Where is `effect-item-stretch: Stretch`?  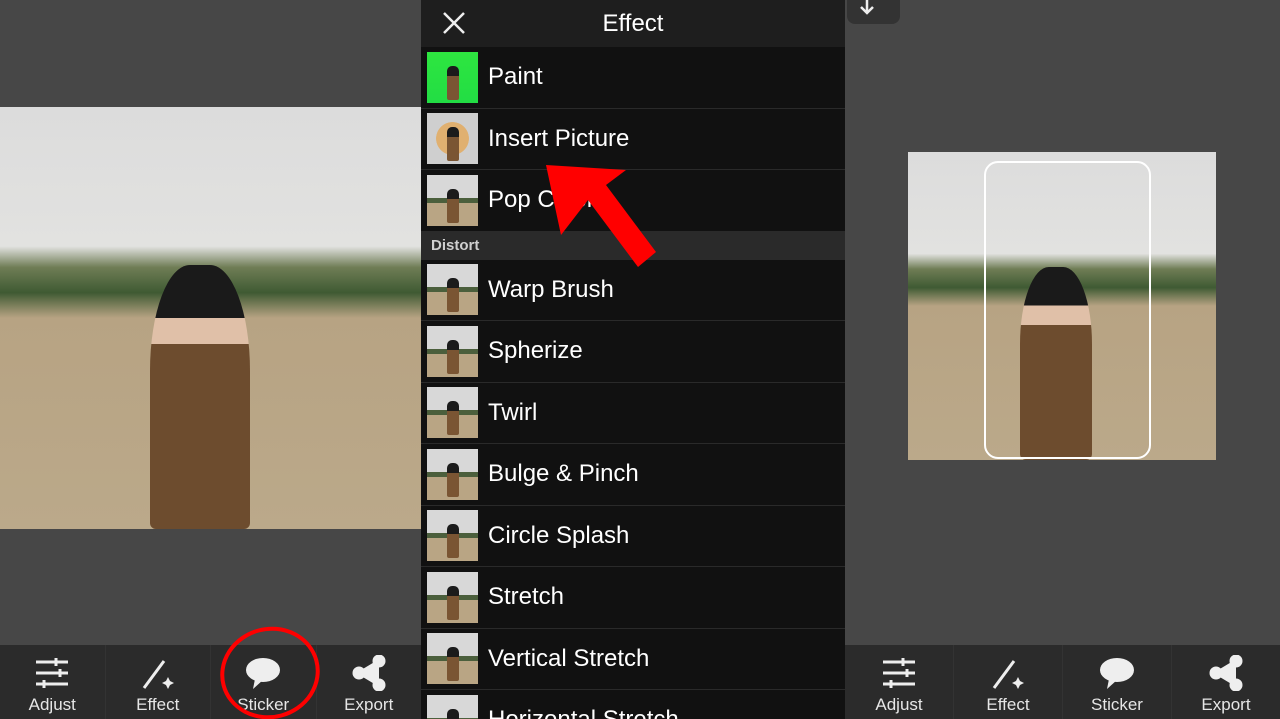
effect-item-stretch: Stretch is located at coordinates (633, 598).